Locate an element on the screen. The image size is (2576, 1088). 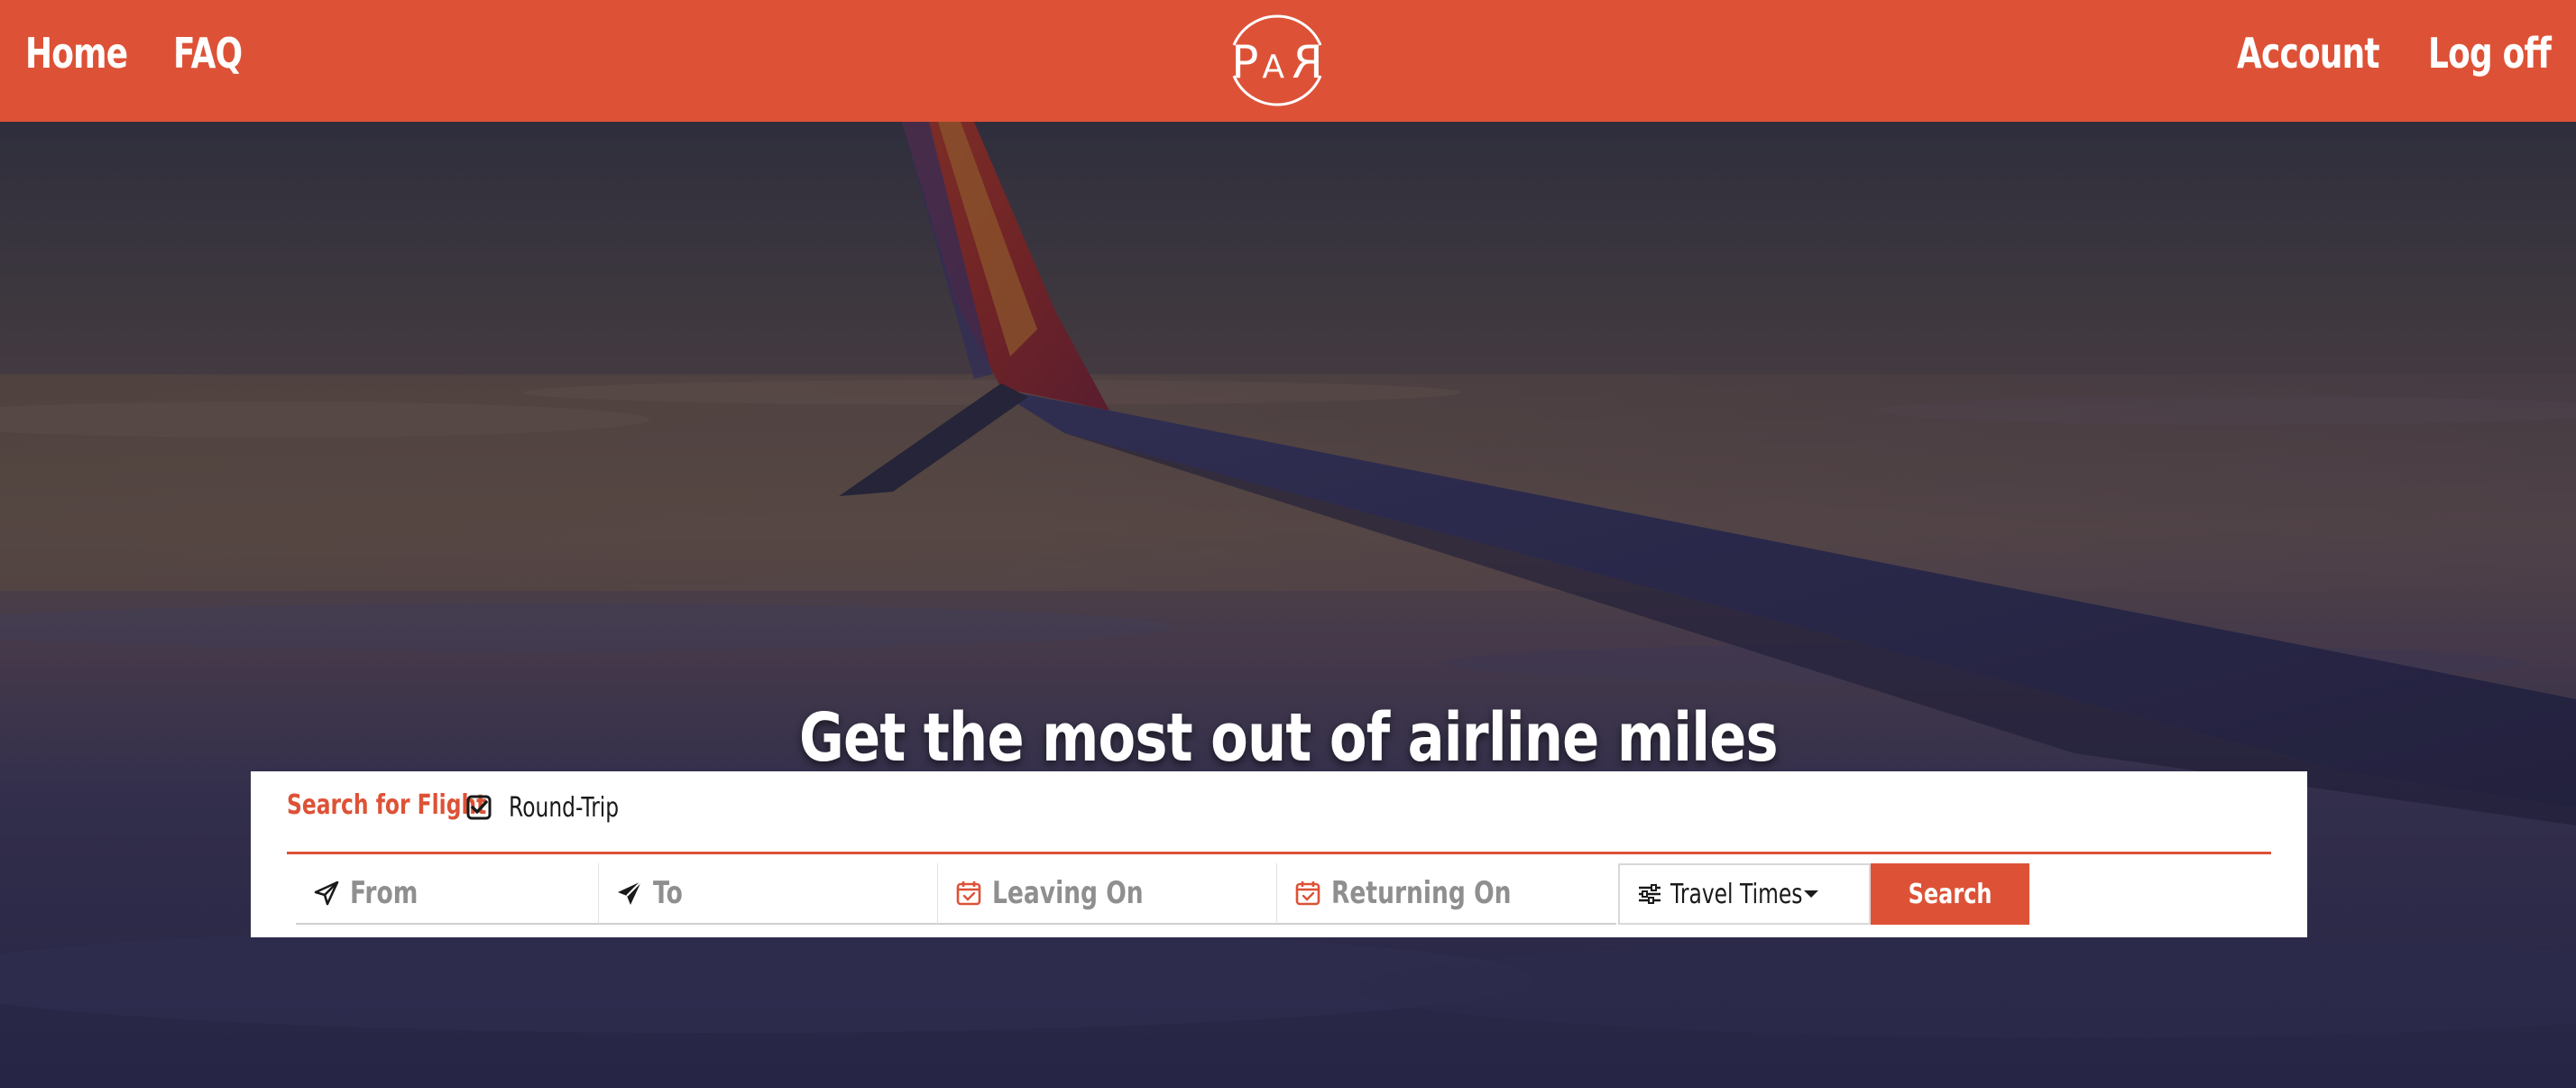
sliders-icon is located at coordinates (1650, 894).